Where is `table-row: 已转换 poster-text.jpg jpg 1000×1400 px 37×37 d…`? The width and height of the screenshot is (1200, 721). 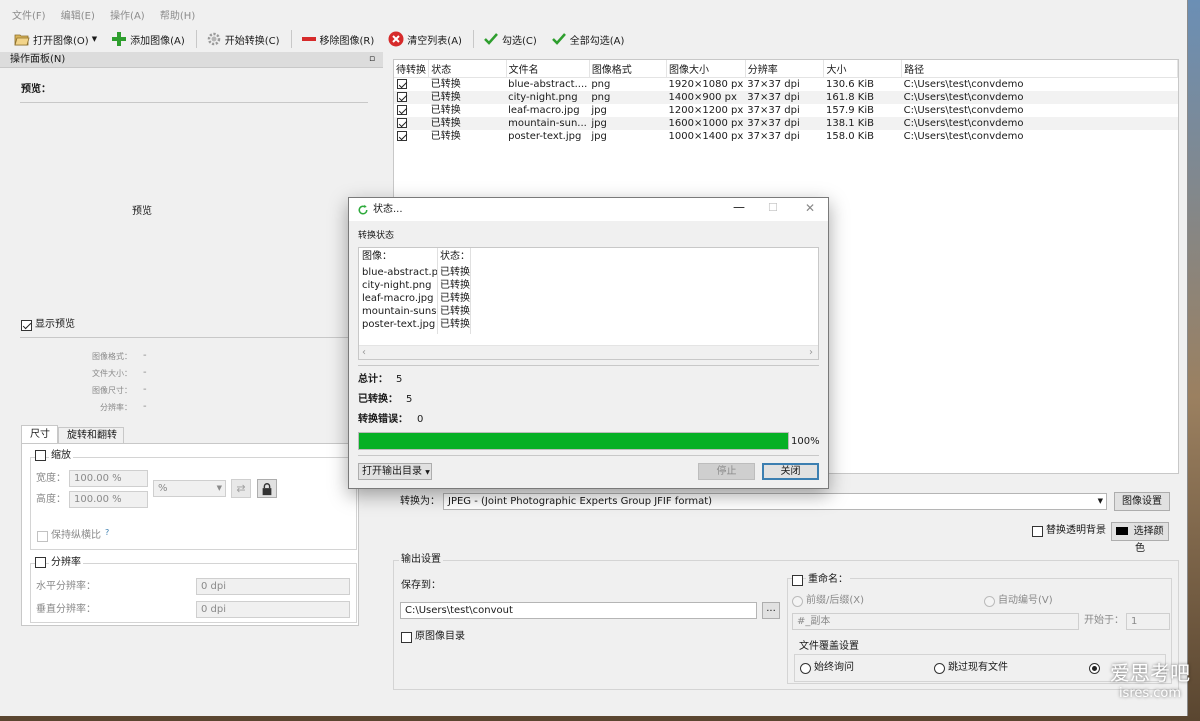 table-row: 已转换 poster-text.jpg jpg 1000×1400 px 37×37 d… is located at coordinates (786, 136).